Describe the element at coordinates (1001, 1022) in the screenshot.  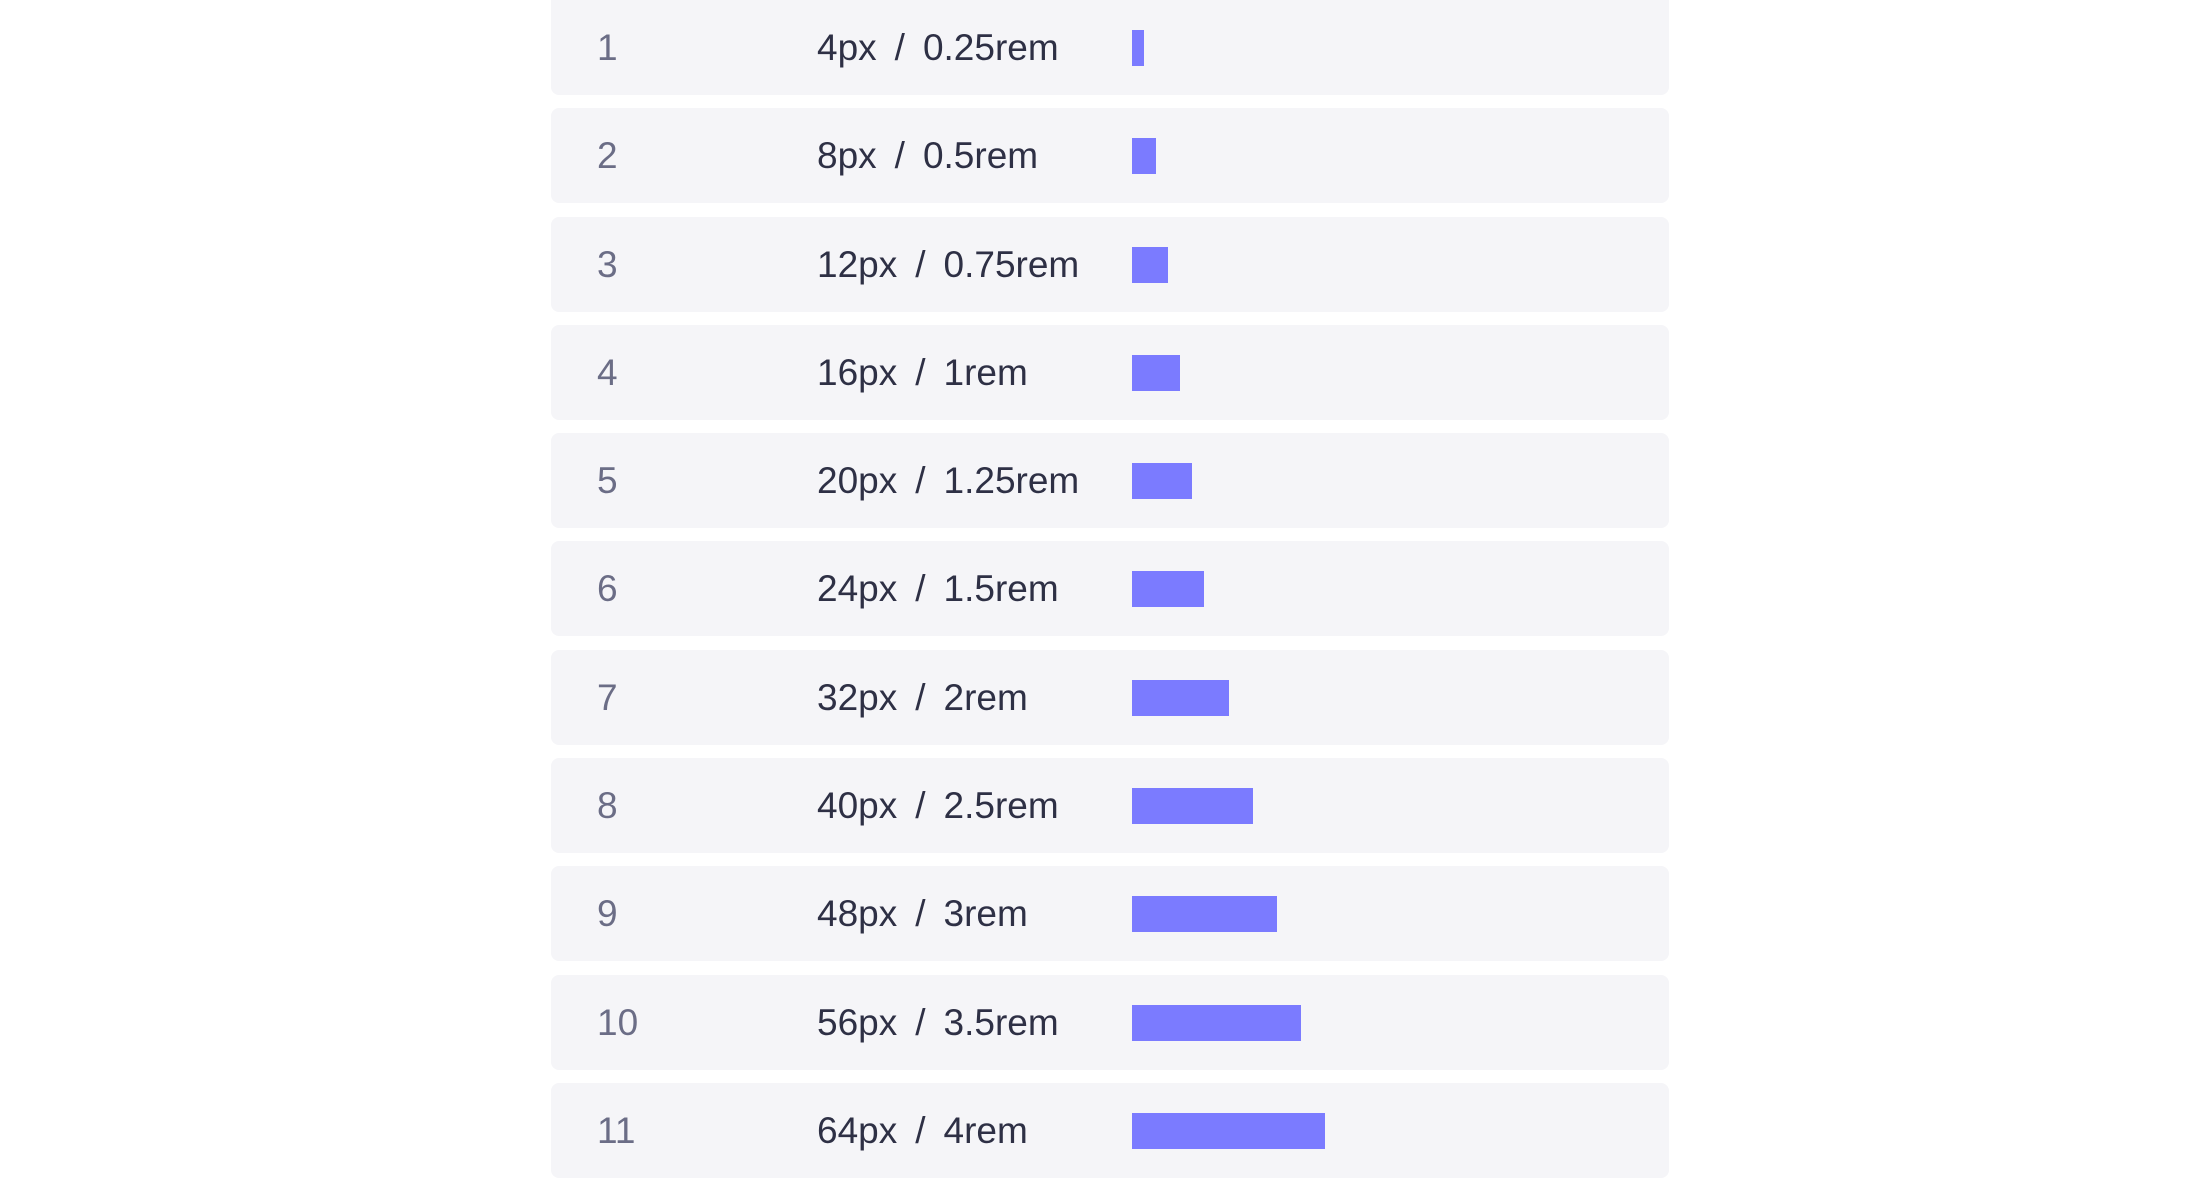
I see `rem-value: 3.5rem` at that location.